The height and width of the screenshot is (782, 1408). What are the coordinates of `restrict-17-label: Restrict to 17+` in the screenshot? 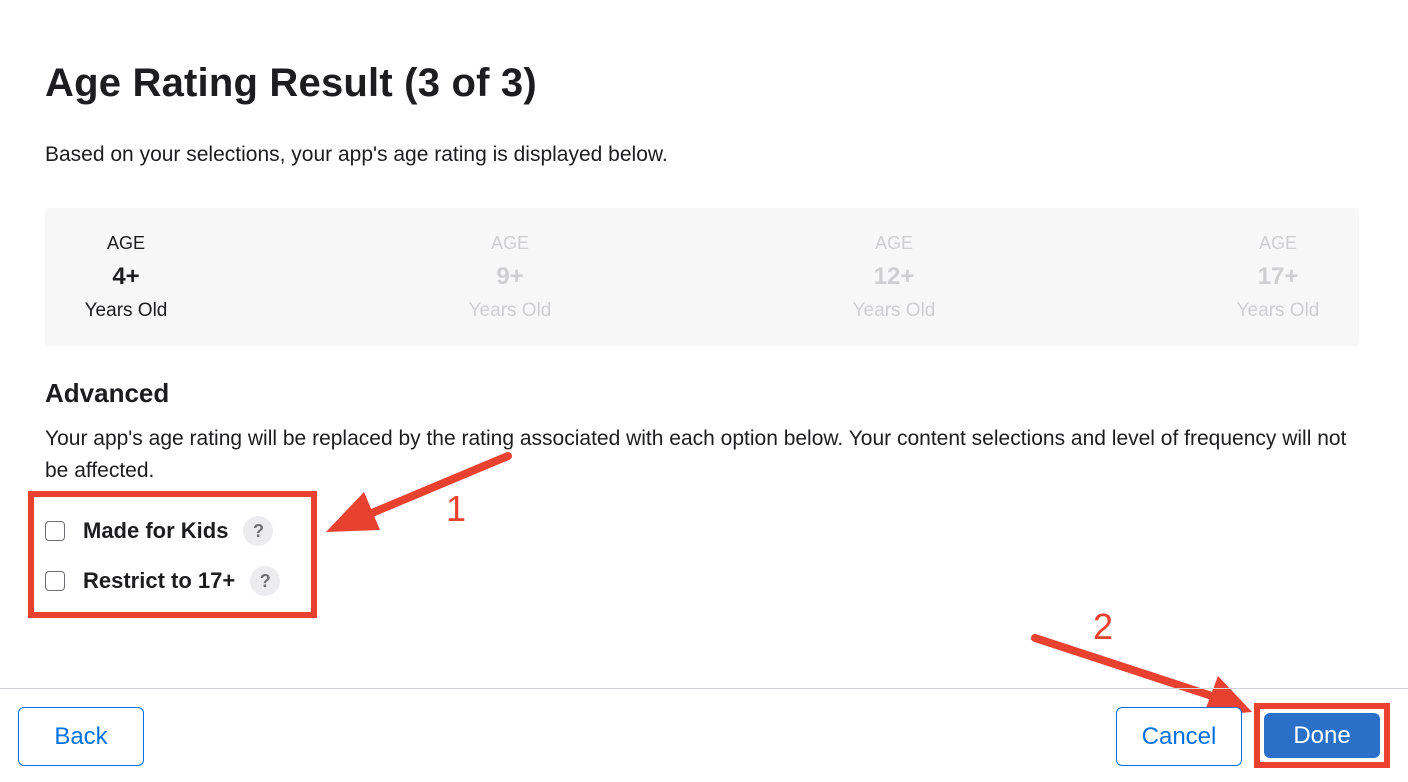 It's located at (159, 581).